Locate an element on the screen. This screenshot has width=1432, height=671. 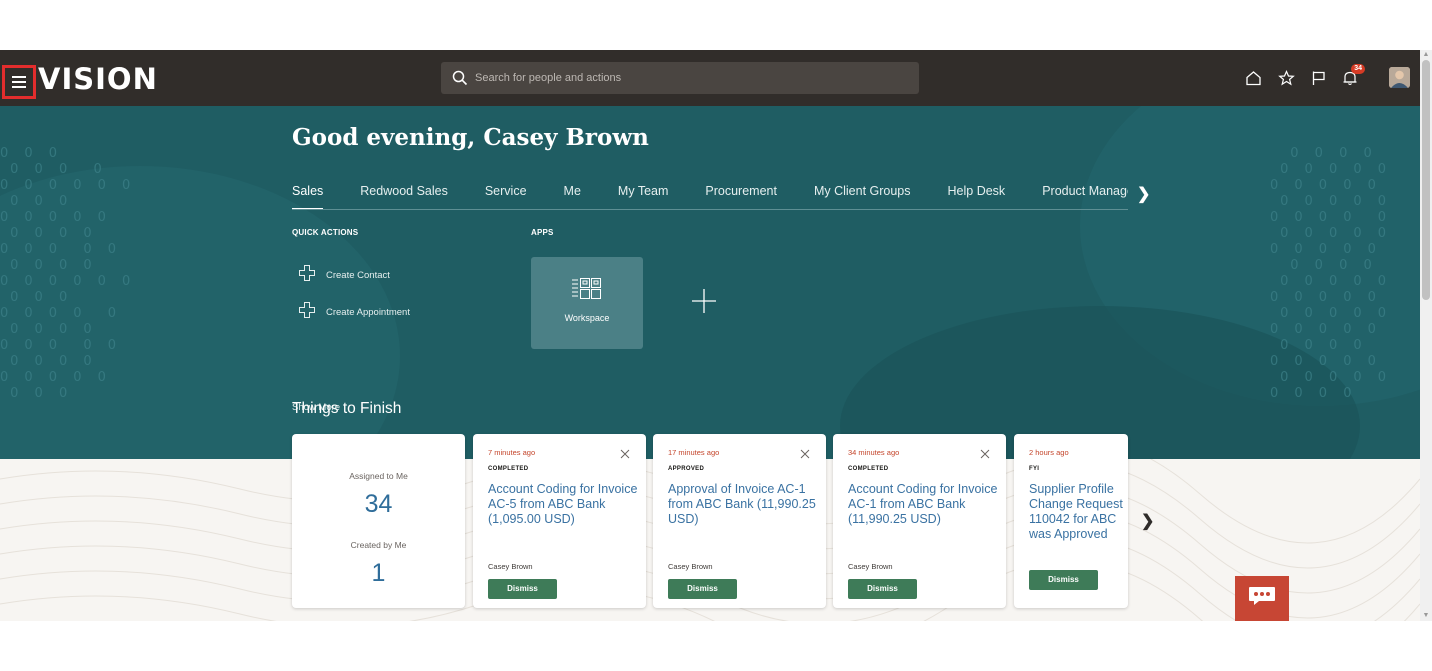
tab-my-client-groups: My Client Groups is located at coordinates (862, 194).